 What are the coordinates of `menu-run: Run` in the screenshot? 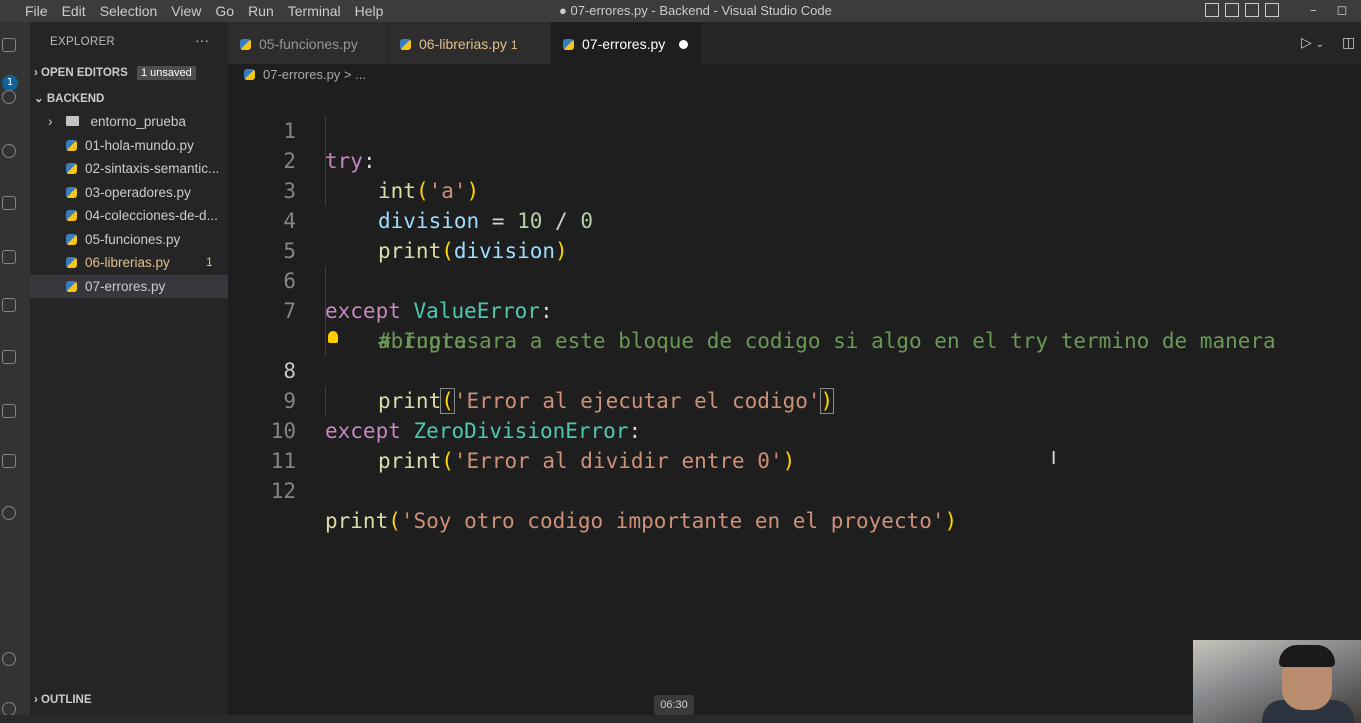 It's located at (261, 11).